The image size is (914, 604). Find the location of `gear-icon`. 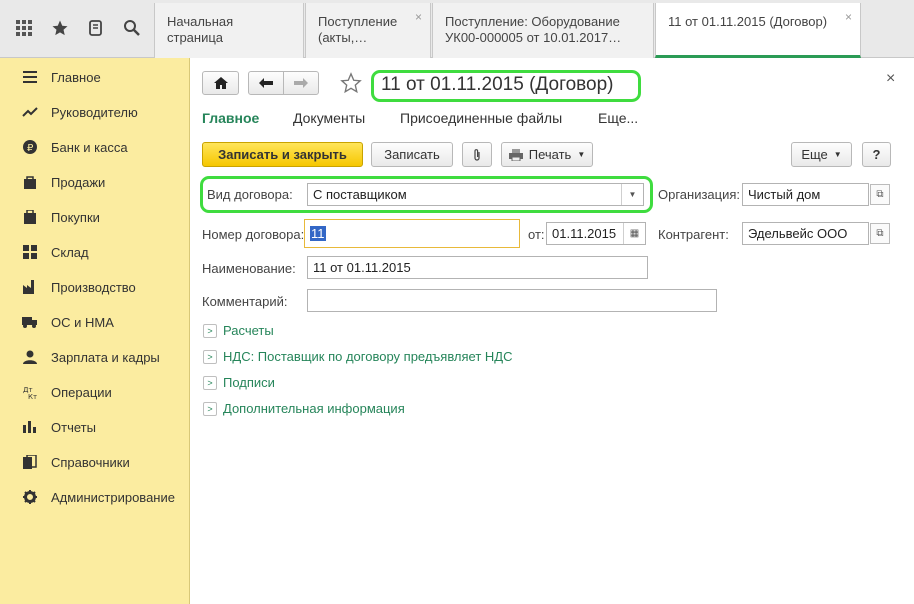

gear-icon is located at coordinates (30, 497).